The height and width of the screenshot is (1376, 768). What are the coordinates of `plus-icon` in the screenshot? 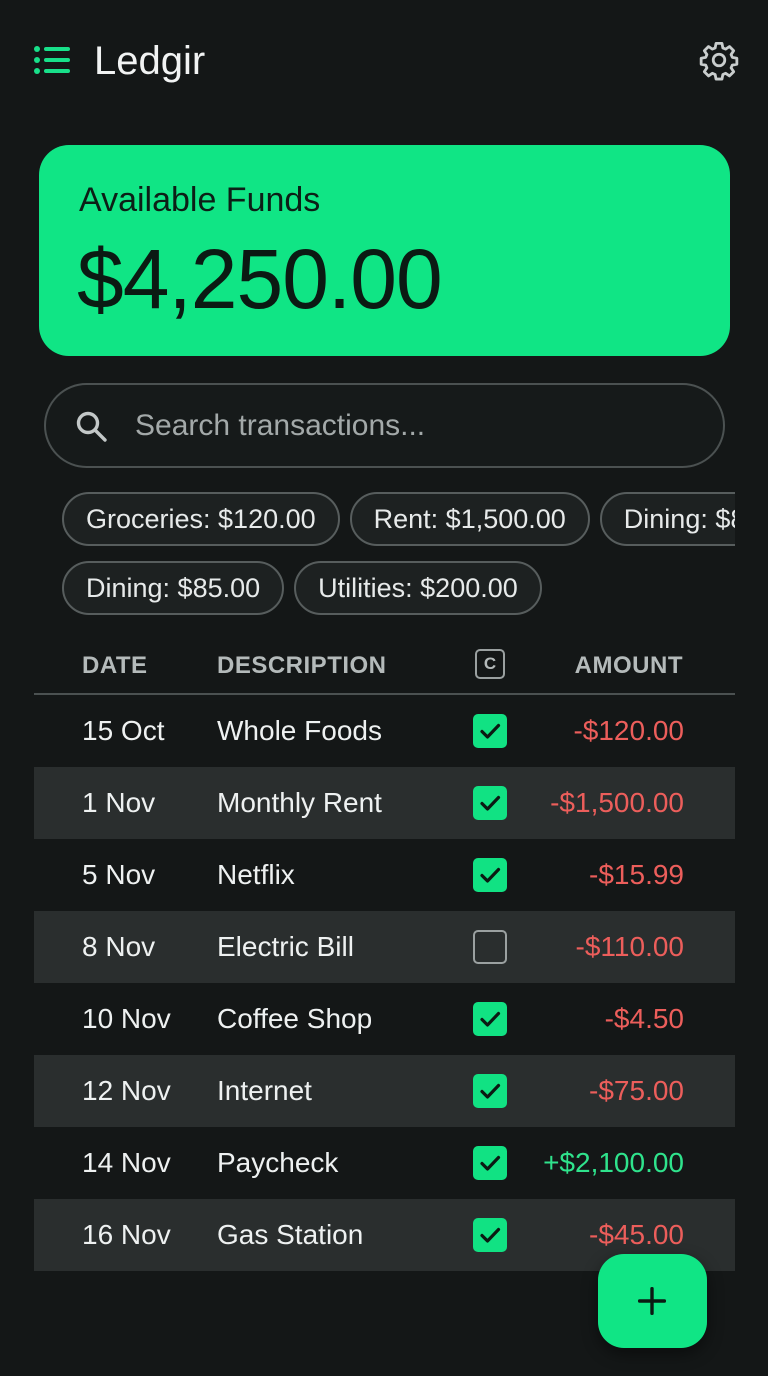 It's located at (652, 1301).